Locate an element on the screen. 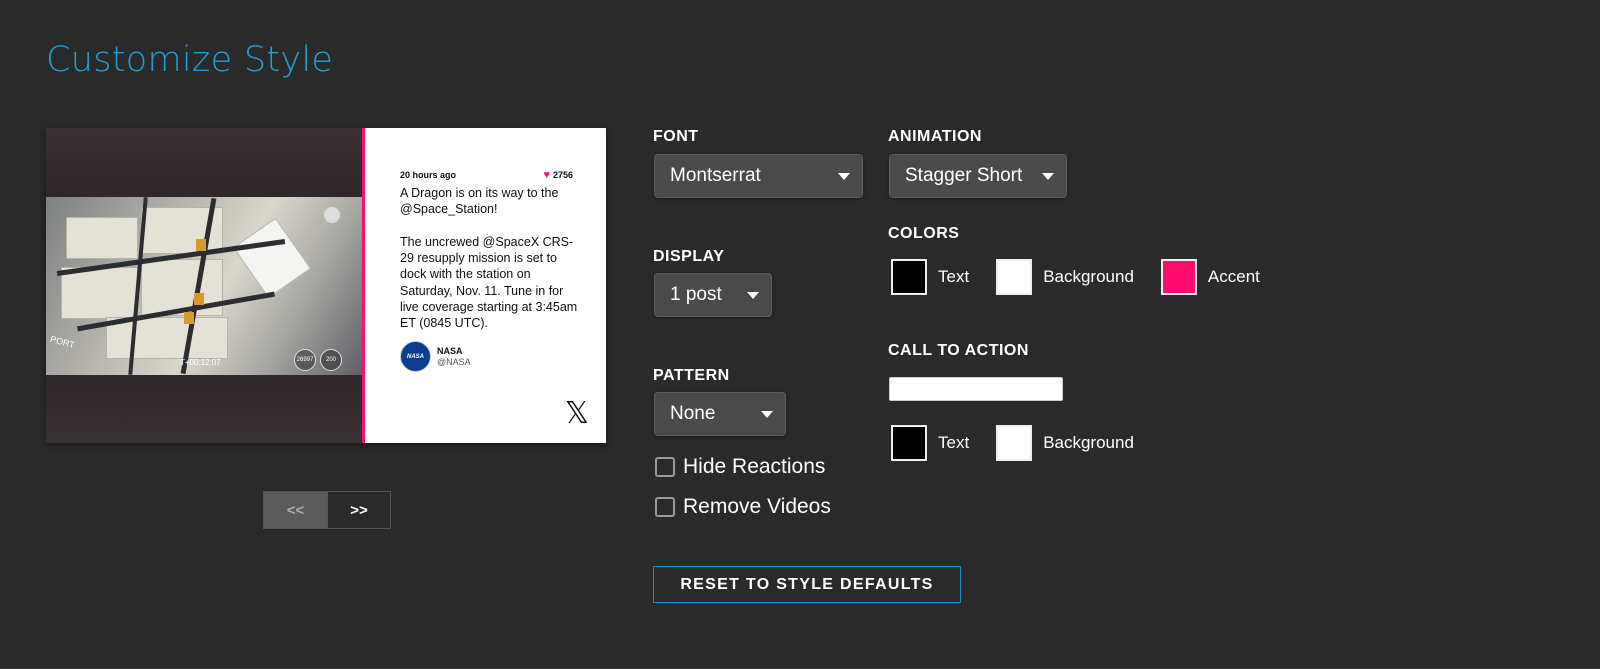 The height and width of the screenshot is (669, 1600). text-color-swatch is located at coordinates (909, 277).